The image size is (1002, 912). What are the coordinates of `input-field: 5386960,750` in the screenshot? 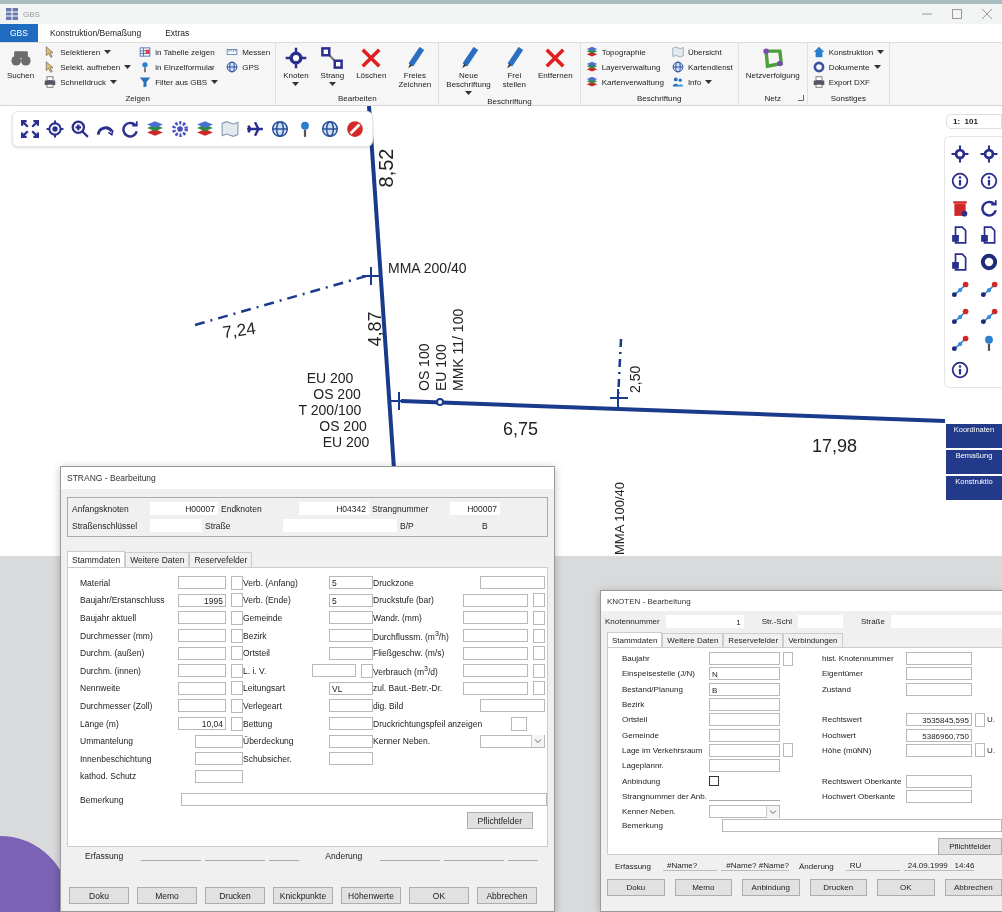 It's located at (938, 735).